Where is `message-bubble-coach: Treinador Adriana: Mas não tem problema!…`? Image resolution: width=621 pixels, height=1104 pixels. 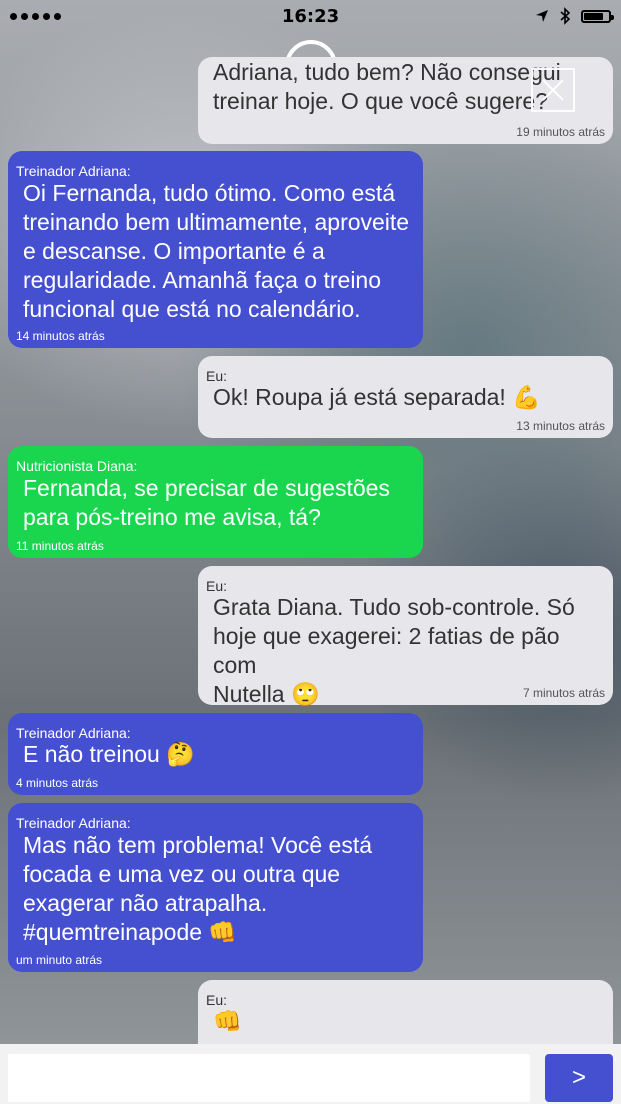
message-bubble-coach: Treinador Adriana: Mas não tem problema!… is located at coordinates (215, 887).